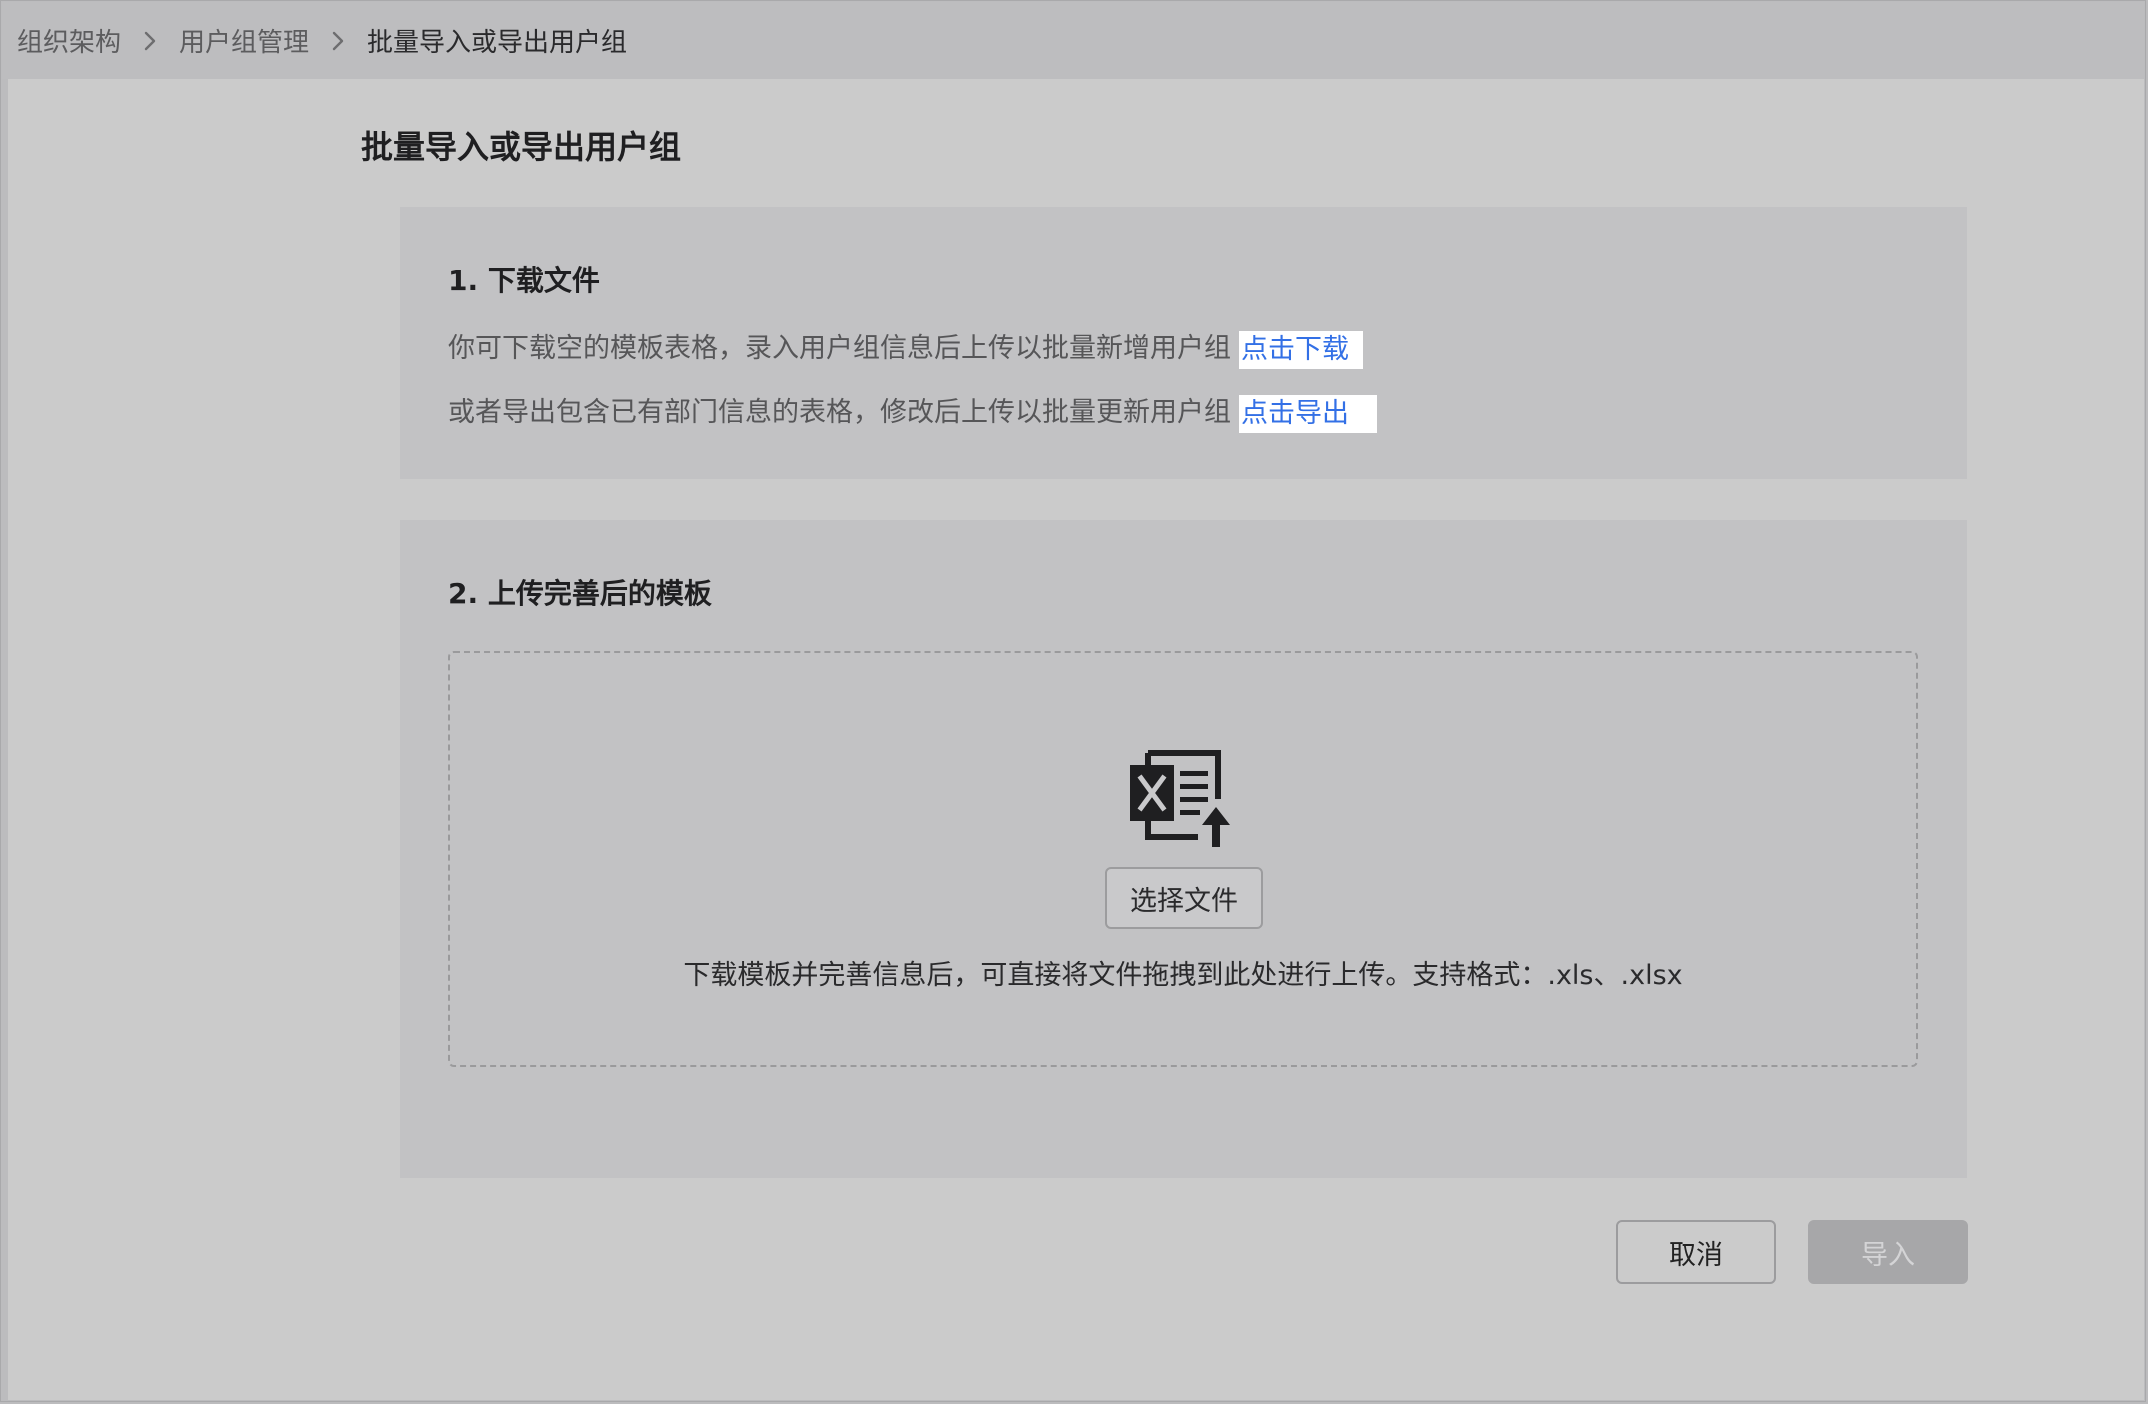  What do you see at coordinates (69, 40) in the screenshot?
I see `breadcrumb-item-org: 组织架构` at bounding box center [69, 40].